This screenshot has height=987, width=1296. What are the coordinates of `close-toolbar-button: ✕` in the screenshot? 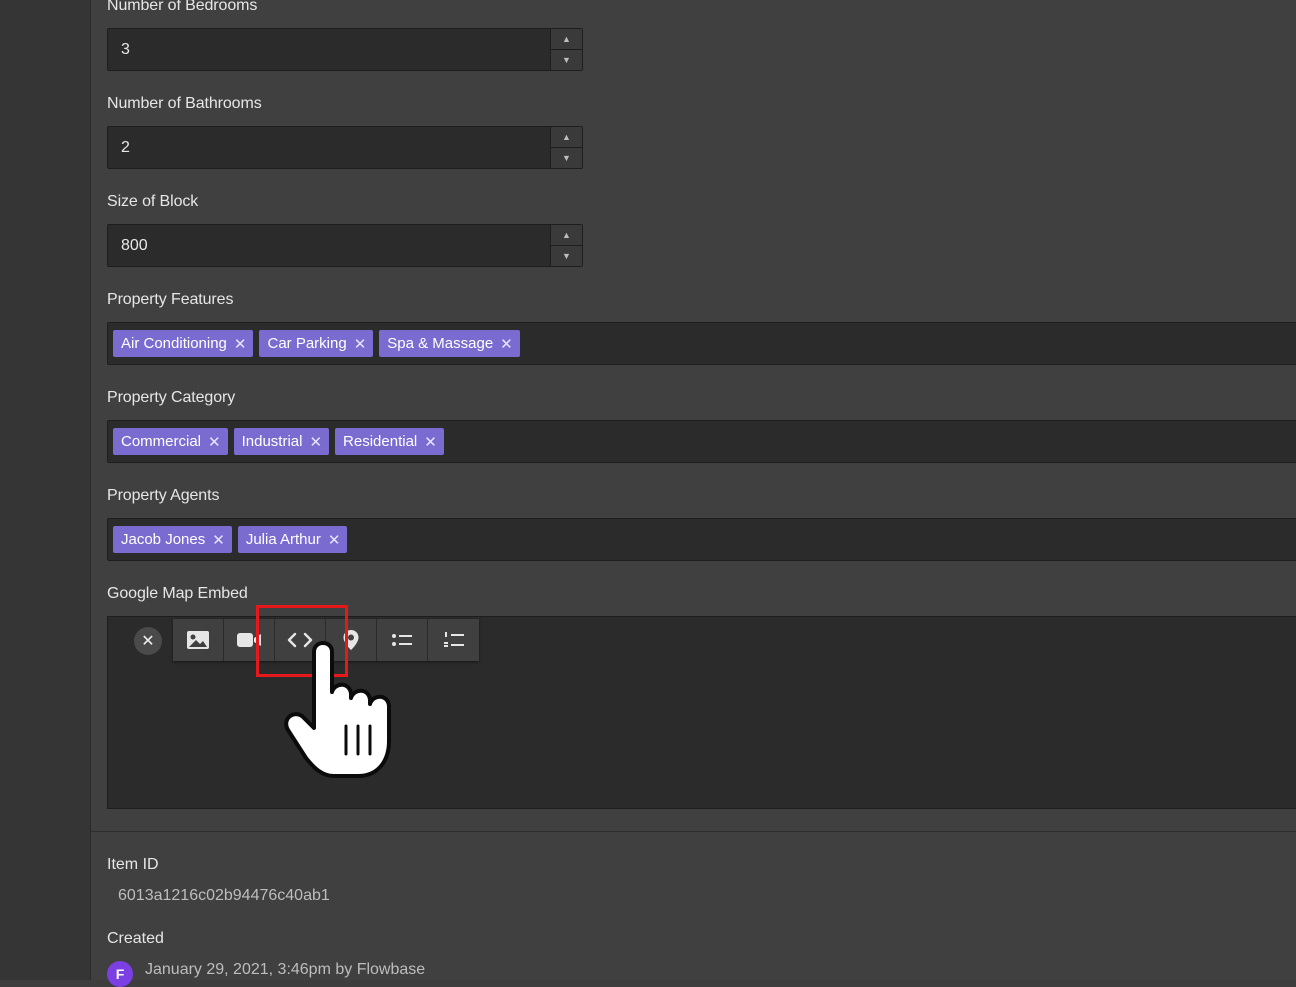 It's located at (148, 641).